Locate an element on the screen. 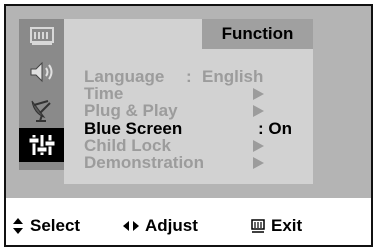  menu-item-value: : On is located at coordinates (275, 128).